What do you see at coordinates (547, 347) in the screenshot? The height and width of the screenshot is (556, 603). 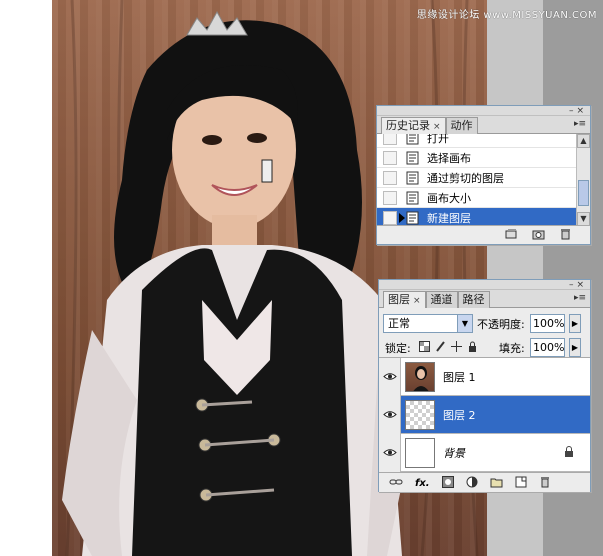 I see `fill-input: 100%` at bounding box center [547, 347].